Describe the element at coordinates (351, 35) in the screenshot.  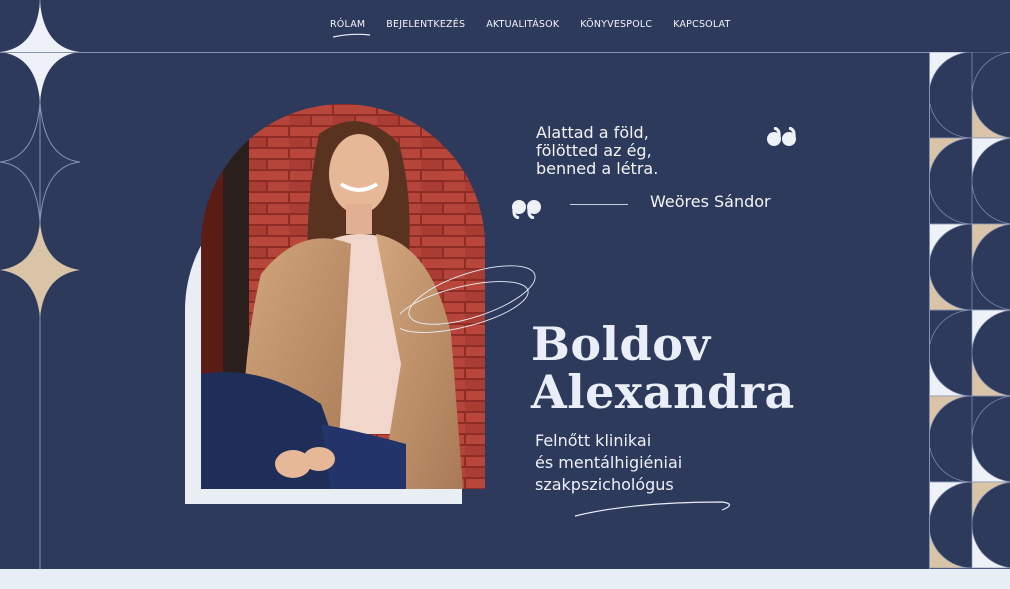
I see `nav-active-underline` at that location.